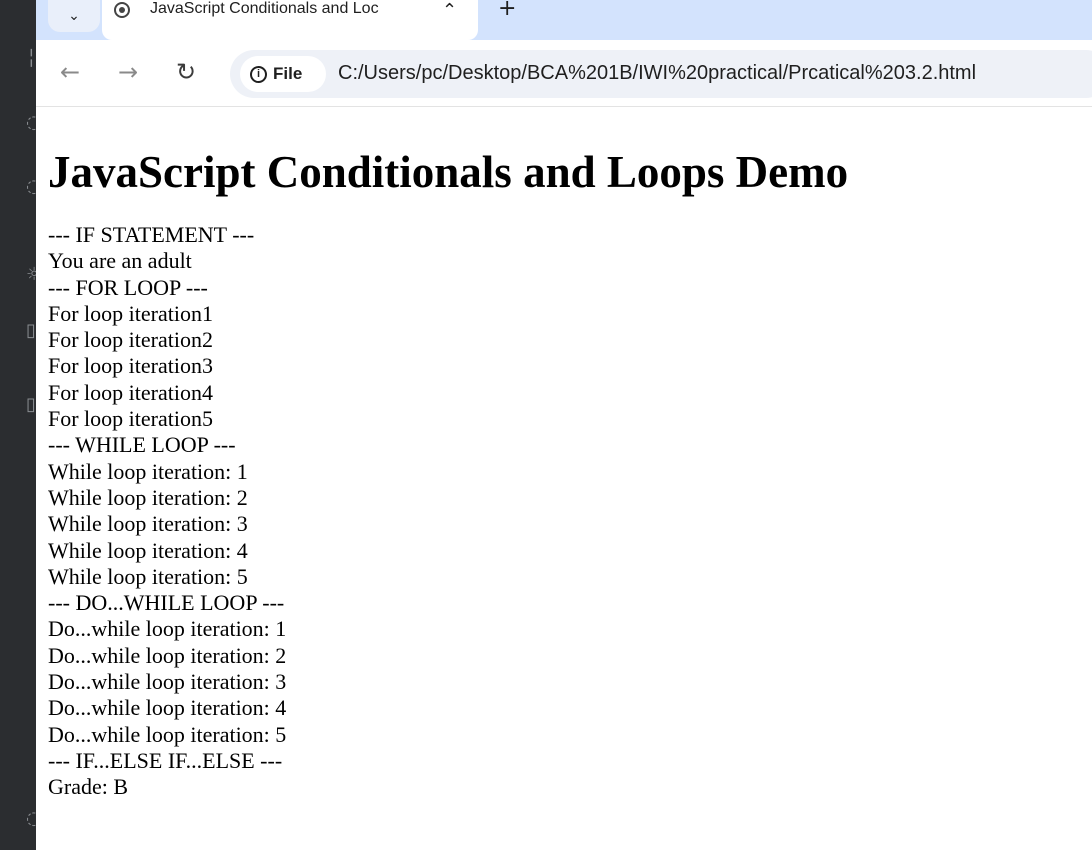  What do you see at coordinates (166, 603) in the screenshot?
I see `output-line: --- DO...WHILE LOOP ---` at bounding box center [166, 603].